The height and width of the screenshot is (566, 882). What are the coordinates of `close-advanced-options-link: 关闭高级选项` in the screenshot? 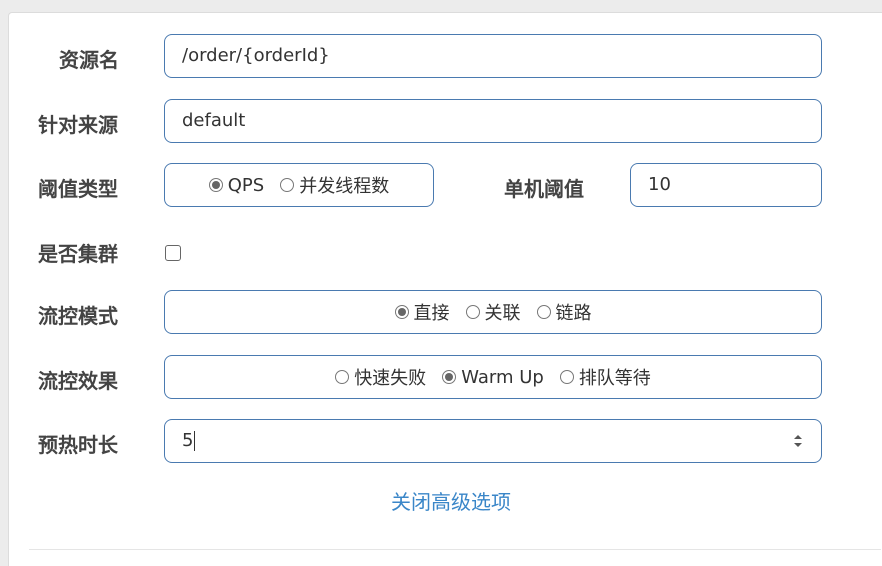 It's located at (451, 500).